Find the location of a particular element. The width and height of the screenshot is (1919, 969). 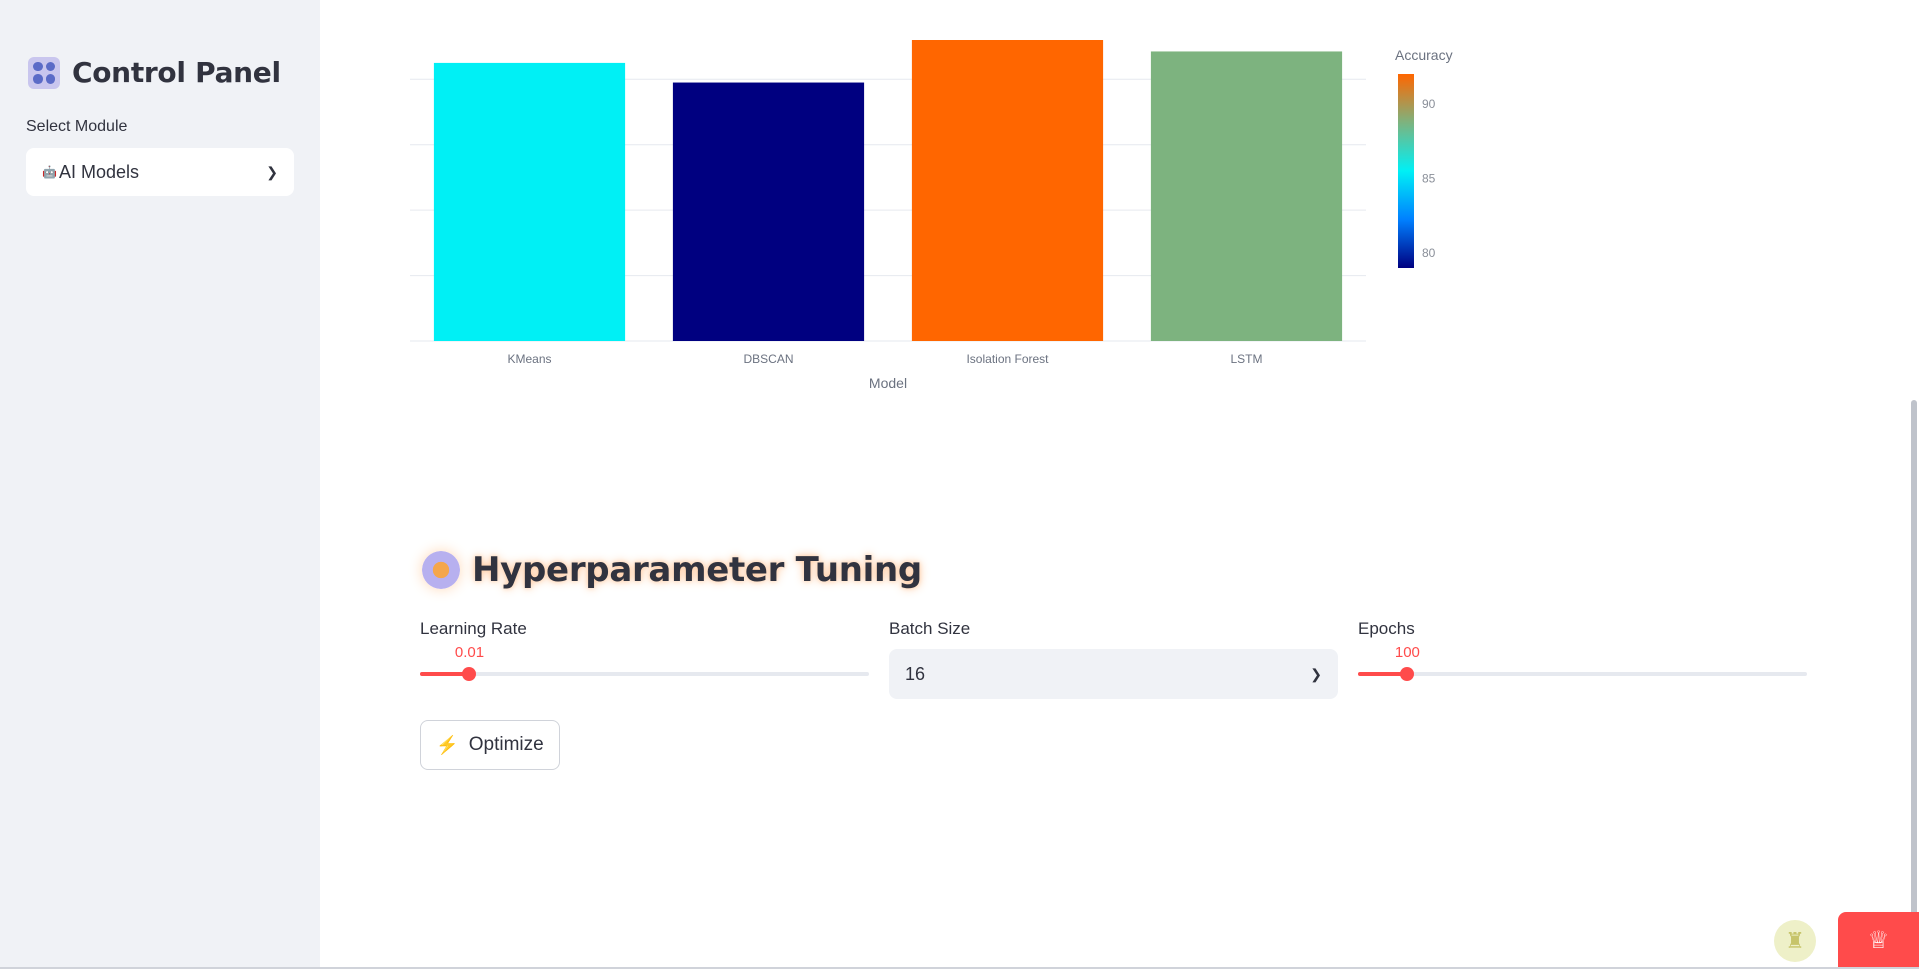

crown-icon: ♕ is located at coordinates (1878, 940).